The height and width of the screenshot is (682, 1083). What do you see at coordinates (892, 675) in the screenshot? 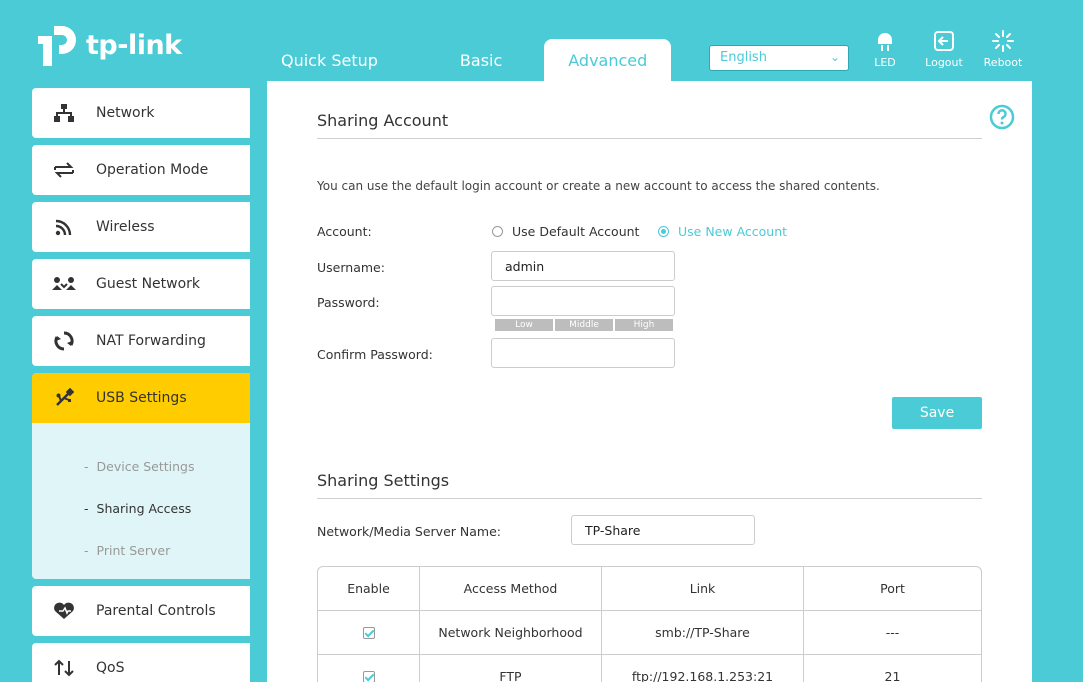
I see `port-cell: 21` at bounding box center [892, 675].